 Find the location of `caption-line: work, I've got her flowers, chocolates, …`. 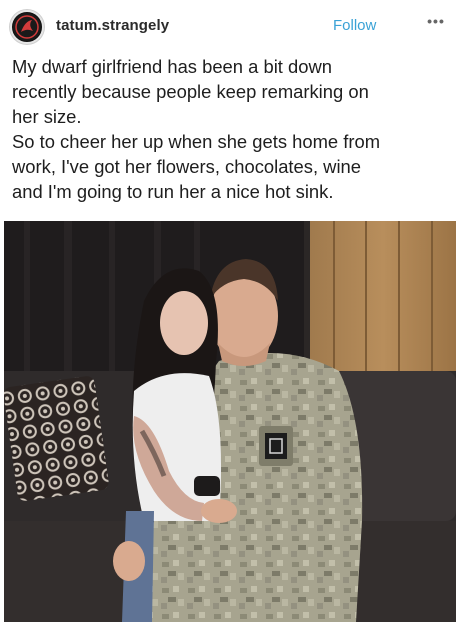

caption-line: work, I've got her flowers, chocolates, … is located at coordinates (187, 166).